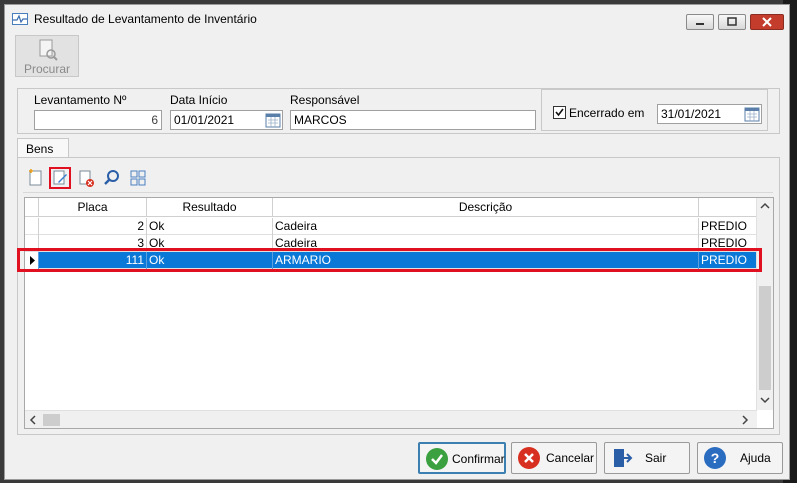 The height and width of the screenshot is (483, 797). Describe the element at coordinates (745, 420) in the screenshot. I see `scroll-right-icon` at that location.